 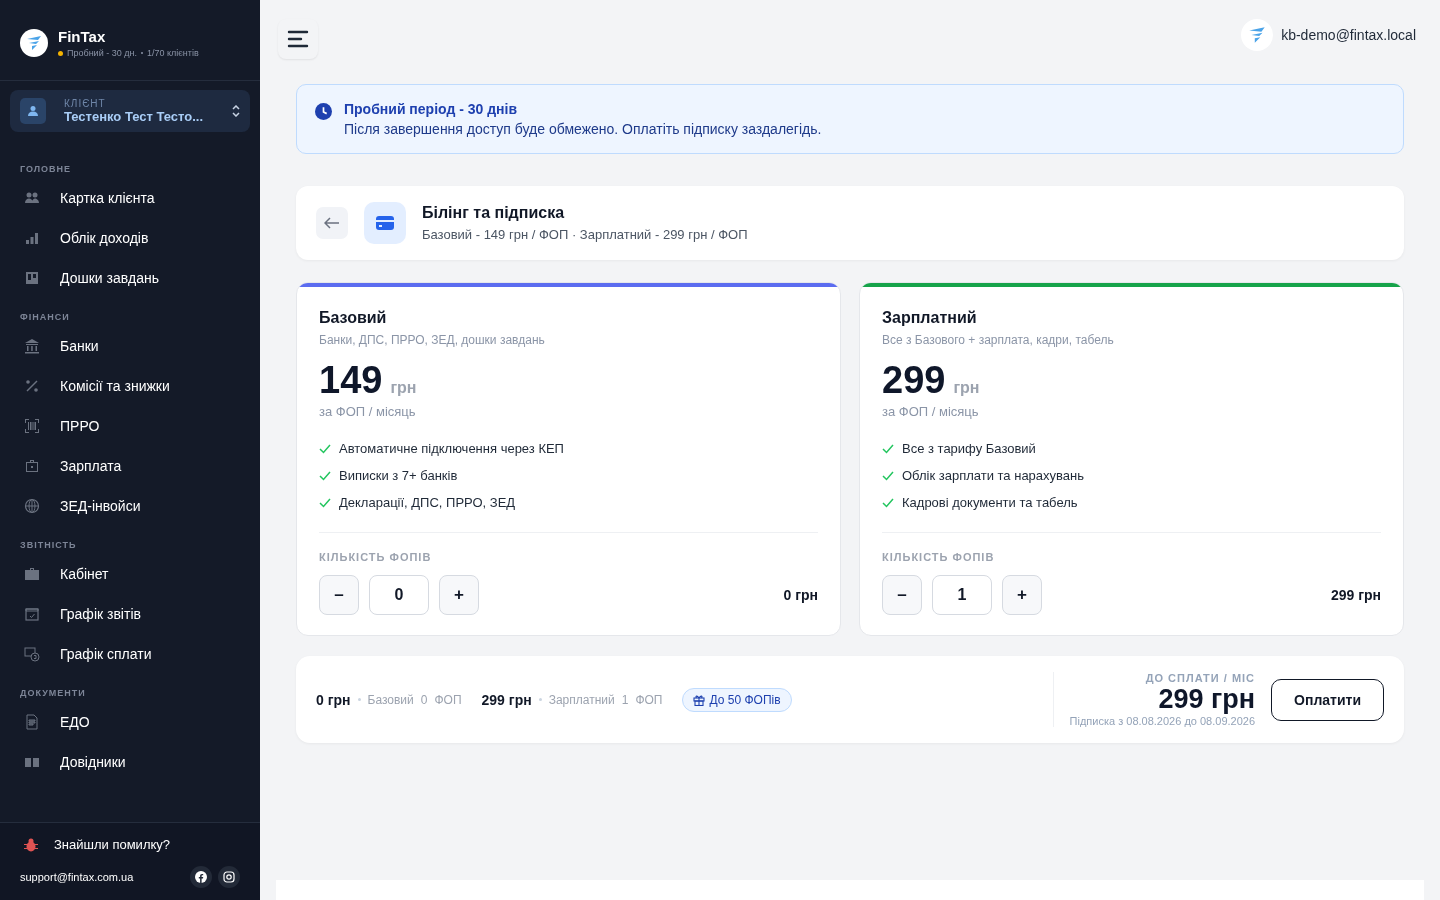 I want to click on summary-plan: Базовий, so click(x=390, y=699).